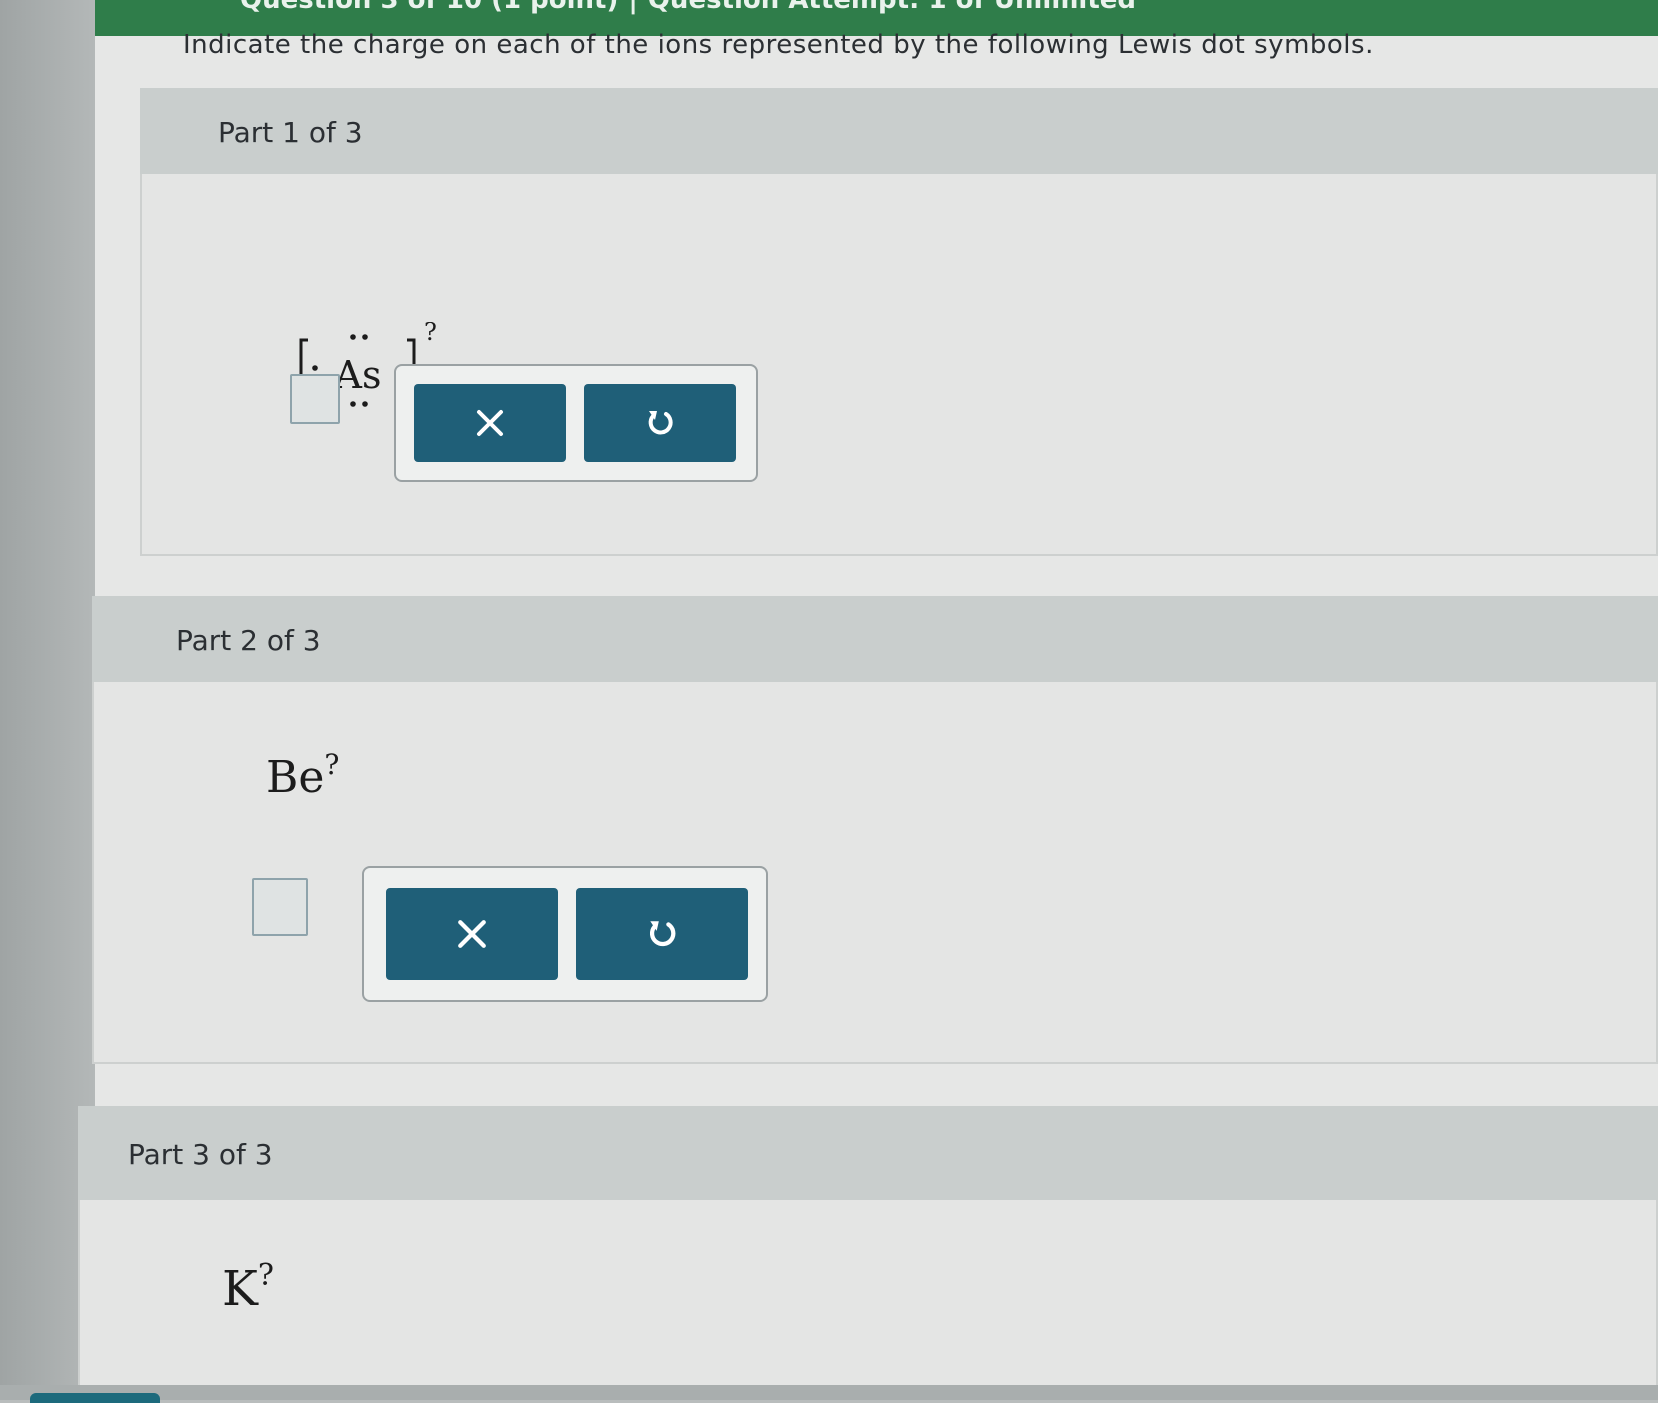 Image resolution: width=1658 pixels, height=1403 pixels. Describe the element at coordinates (290, 132) in the screenshot. I see `part-1-title: Part 1 of 3` at that location.